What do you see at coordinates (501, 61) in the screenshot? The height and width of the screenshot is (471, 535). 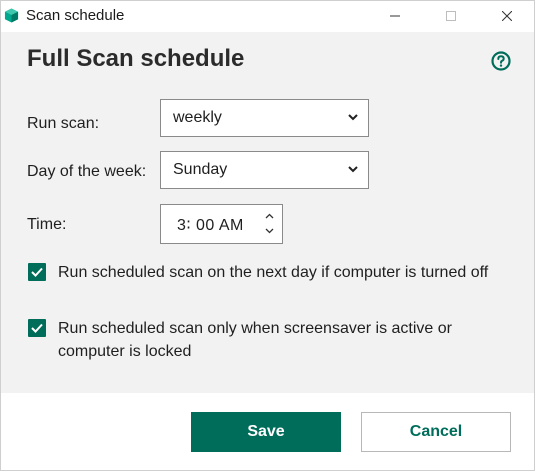 I see `help-icon` at bounding box center [501, 61].